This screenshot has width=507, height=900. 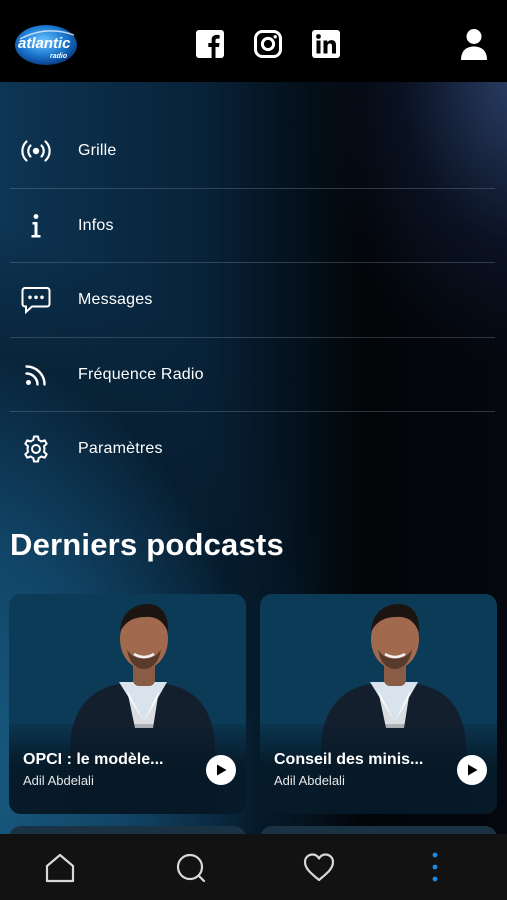 What do you see at coordinates (435, 868) in the screenshot?
I see `more-vertical-icon` at bounding box center [435, 868].